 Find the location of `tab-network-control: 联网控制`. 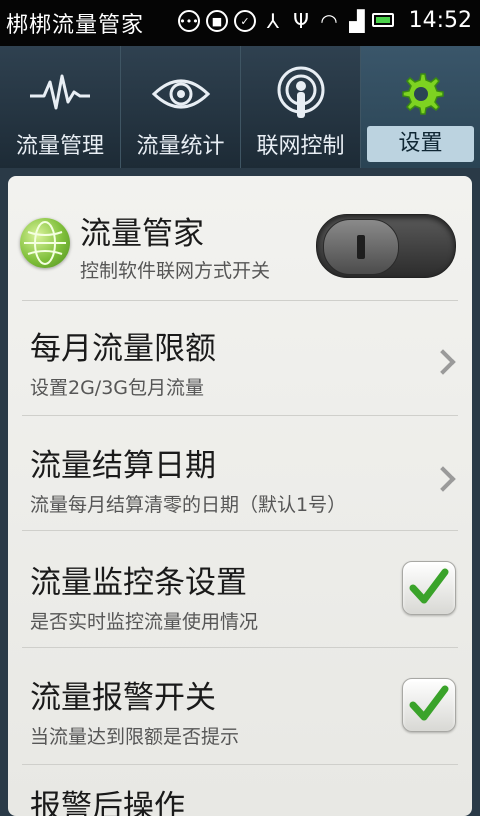

tab-network-control: 联网控制 is located at coordinates (300, 107).